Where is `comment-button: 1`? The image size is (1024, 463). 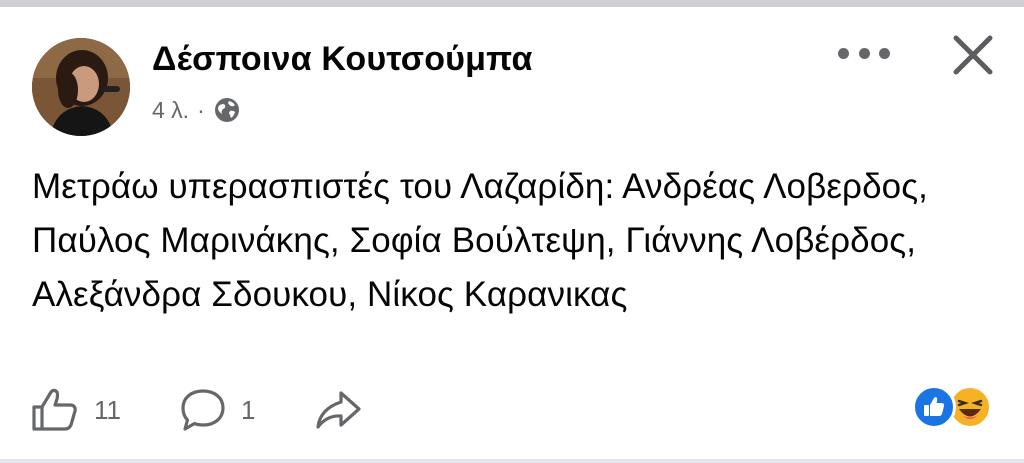
comment-button: 1 is located at coordinates (217, 410).